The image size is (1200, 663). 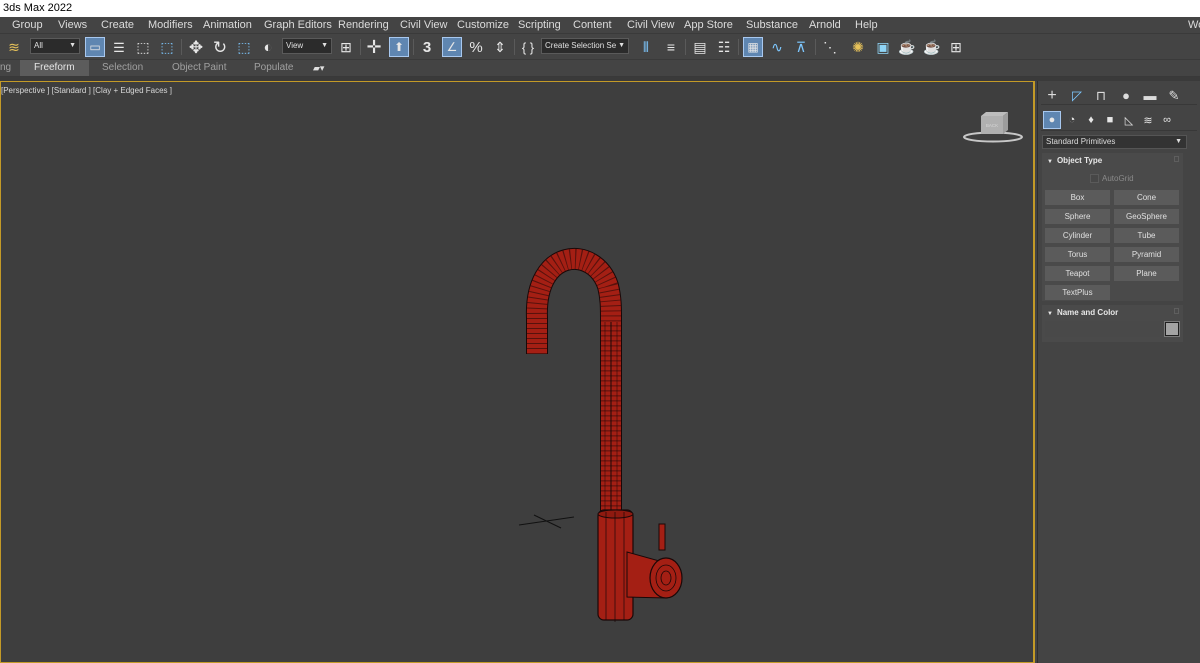 What do you see at coordinates (307, 46) in the screenshot?
I see `reference-coordinate-dropdown: View ▼` at bounding box center [307, 46].